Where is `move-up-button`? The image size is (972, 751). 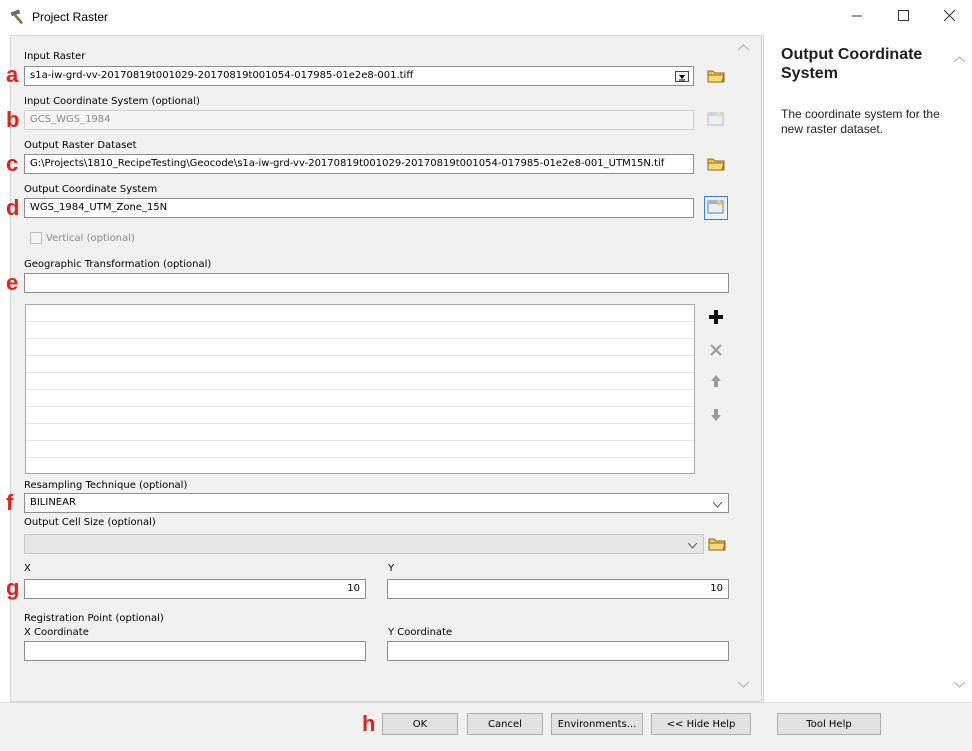
move-up-button is located at coordinates (716, 382).